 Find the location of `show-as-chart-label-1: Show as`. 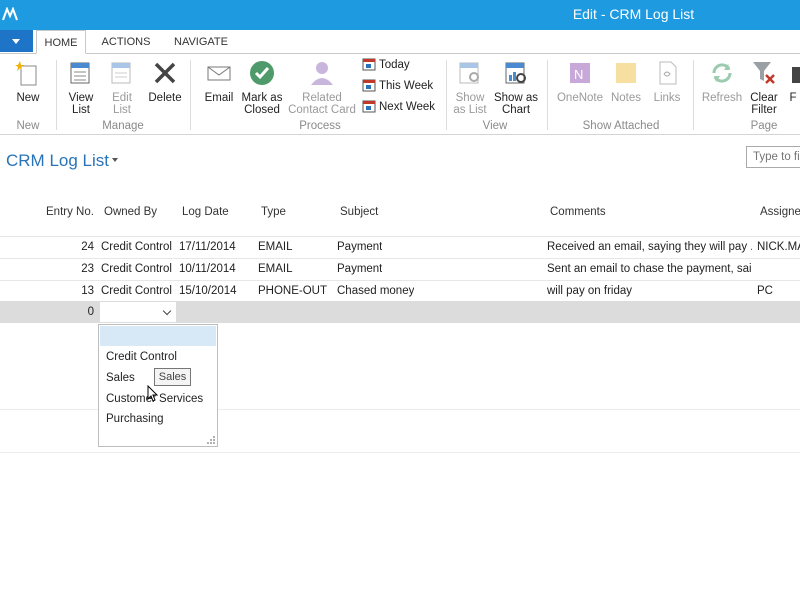

show-as-chart-label-1: Show as is located at coordinates (516, 98).